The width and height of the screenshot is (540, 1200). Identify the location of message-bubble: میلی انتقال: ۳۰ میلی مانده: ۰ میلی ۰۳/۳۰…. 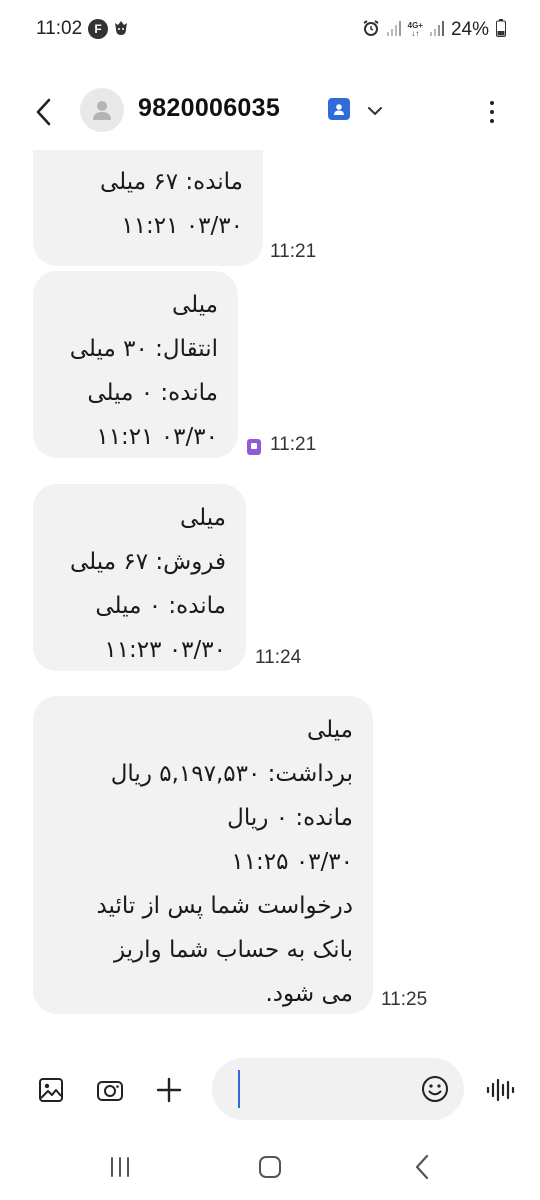
(135, 364).